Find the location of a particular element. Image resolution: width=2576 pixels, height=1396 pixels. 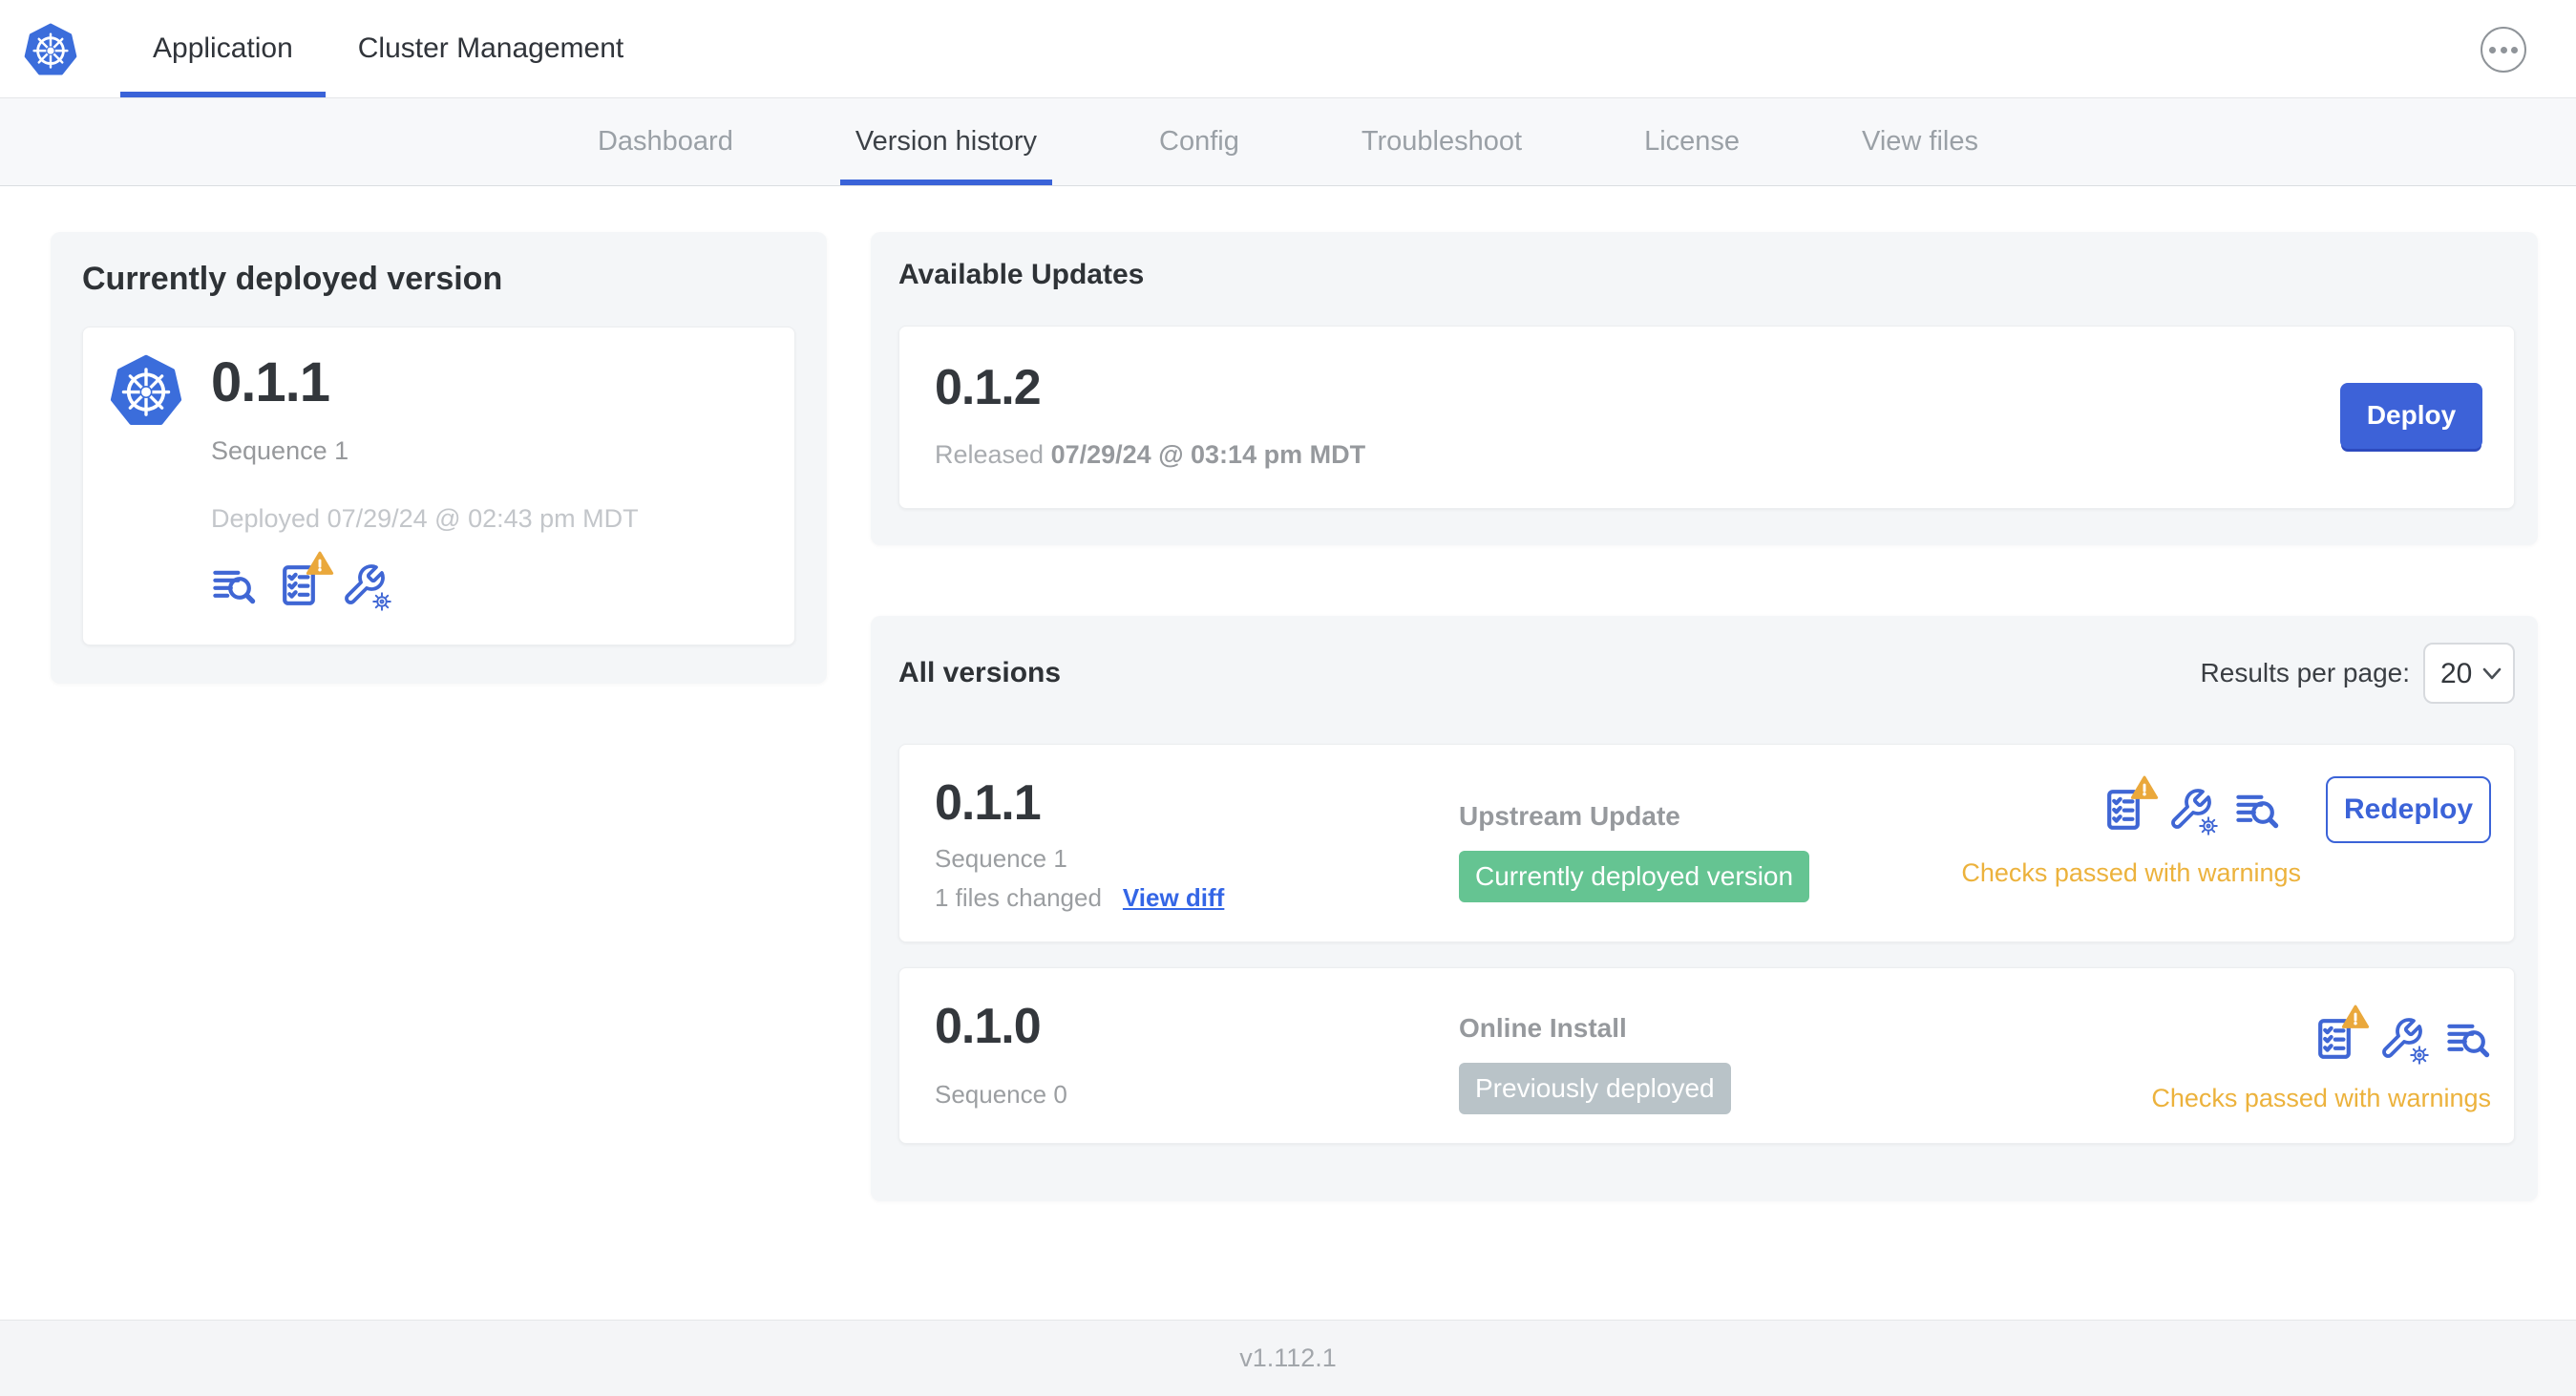

top-header: Application Cluster Management is located at coordinates (1288, 49).